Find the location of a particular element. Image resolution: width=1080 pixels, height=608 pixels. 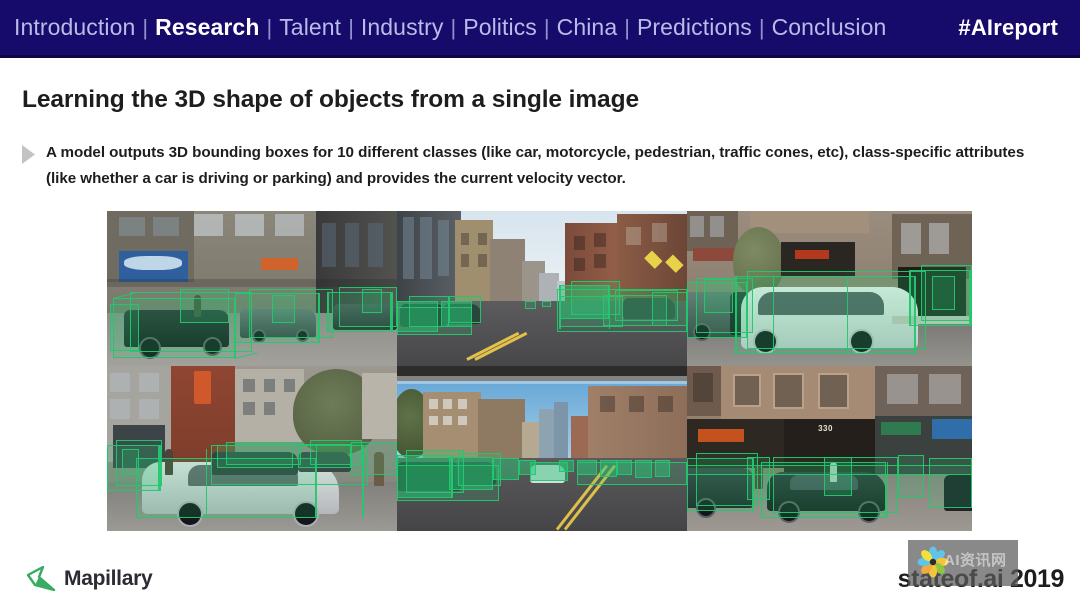

mapillary-logo: Mapillary is located at coordinates (89, 579).